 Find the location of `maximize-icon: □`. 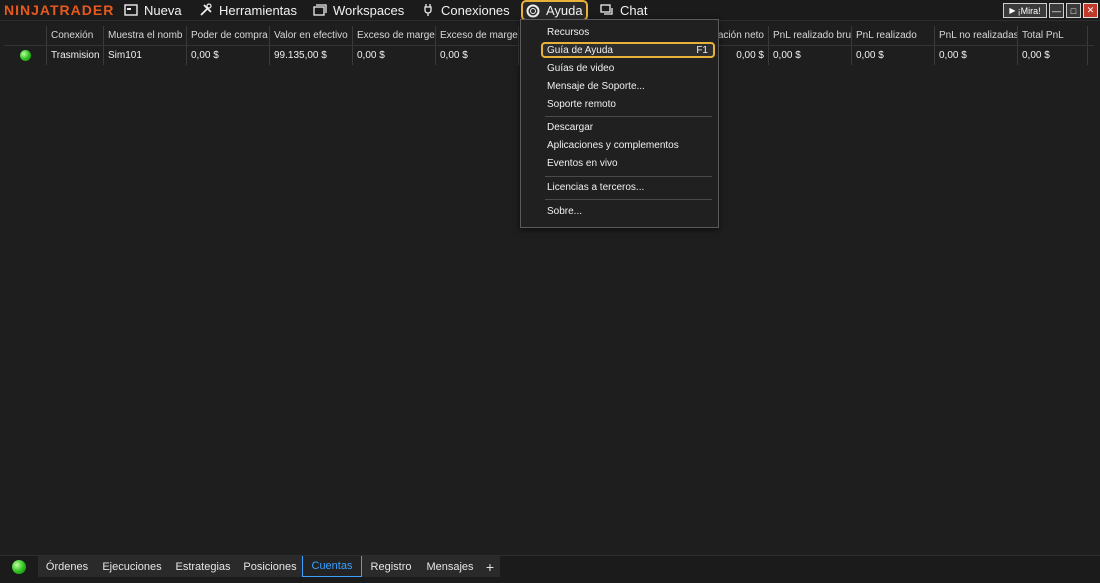

maximize-icon: □ is located at coordinates (1073, 10).